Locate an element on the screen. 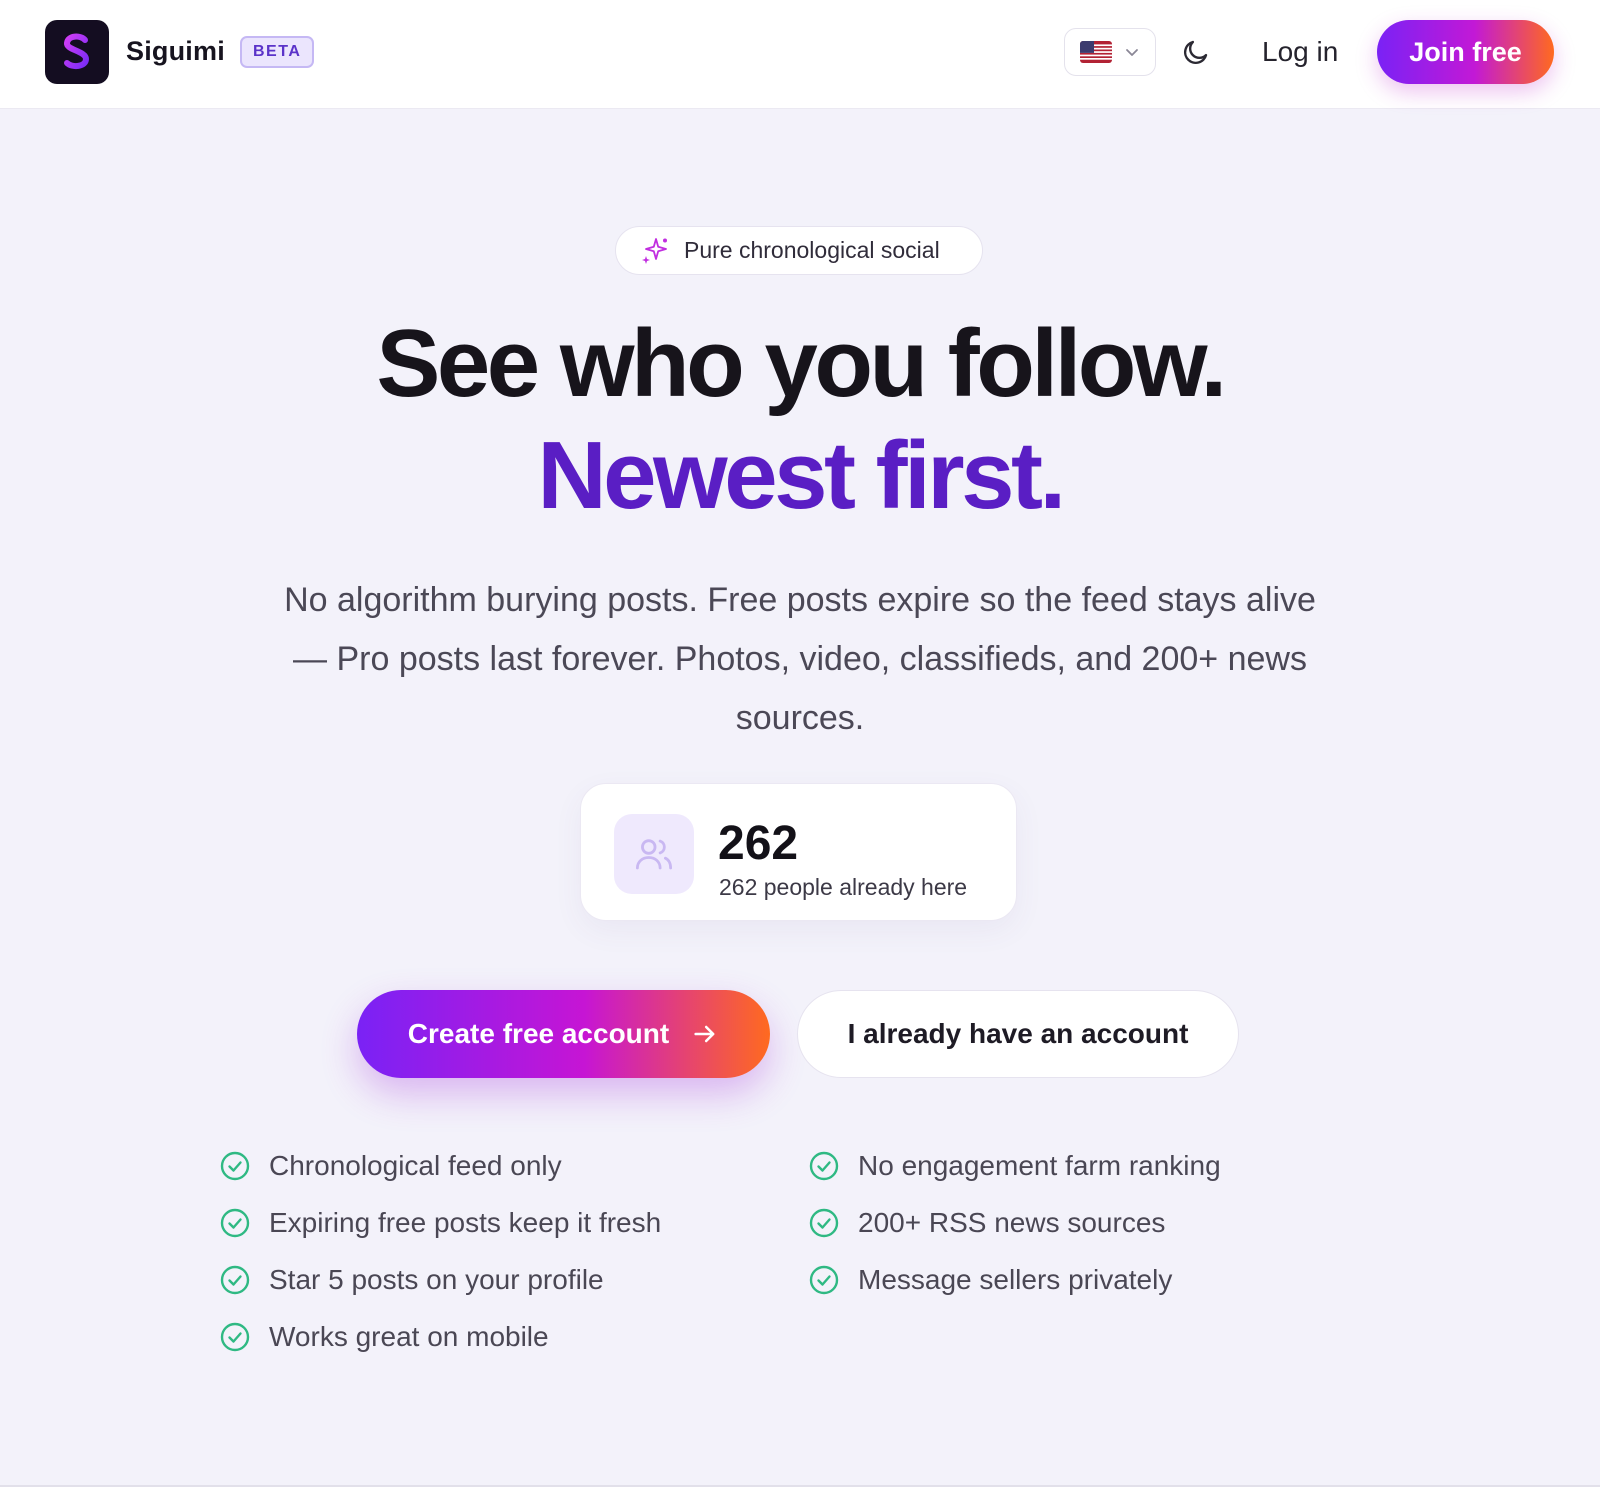  member-count-label: 262 people already here is located at coordinates (843, 887).